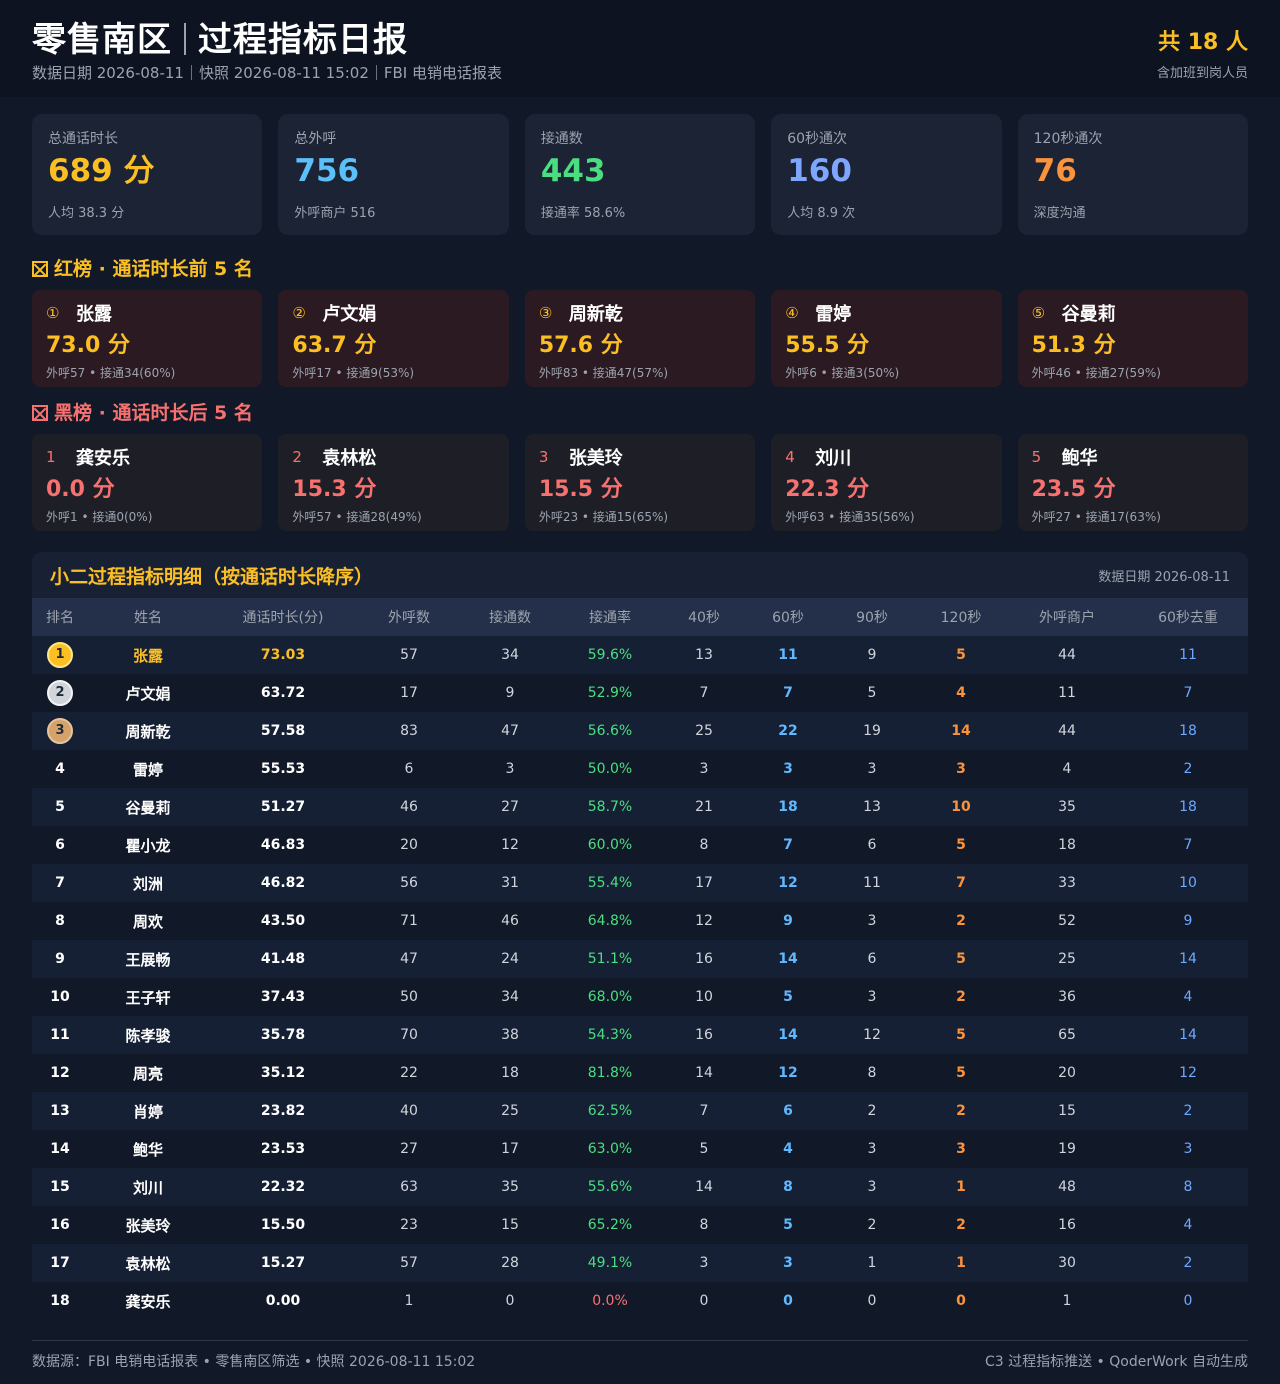 This screenshot has width=1280, height=1384. Describe the element at coordinates (610, 1111) in the screenshot. I see `connect-rate-cell: 62.5%` at that location.